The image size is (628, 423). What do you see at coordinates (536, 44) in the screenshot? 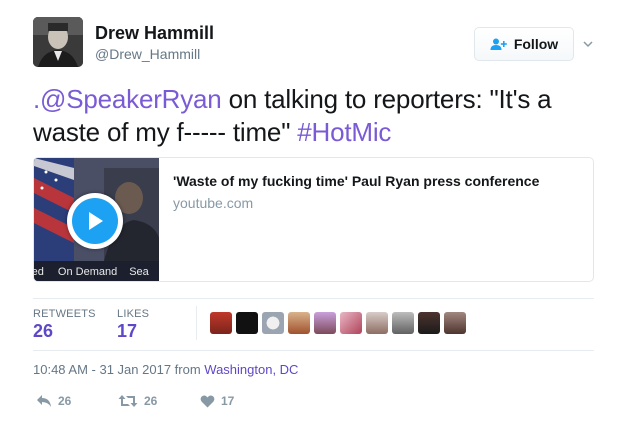
I see `follow-label: Follow` at bounding box center [536, 44].